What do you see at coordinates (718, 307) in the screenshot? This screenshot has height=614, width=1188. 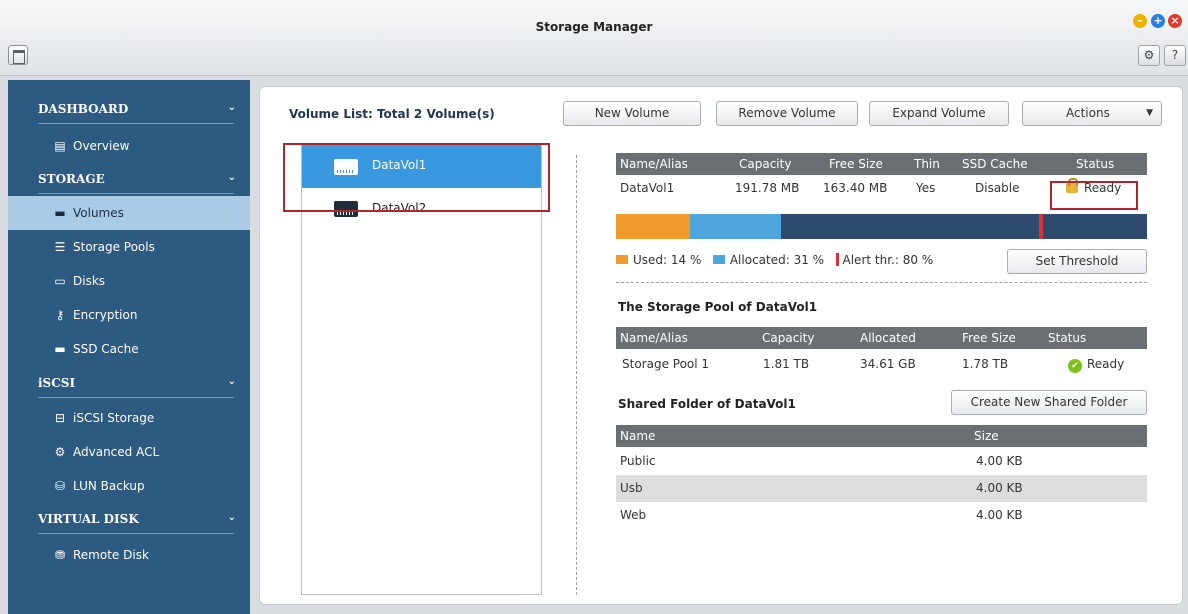 I see `pool-section-title: The Storage Pool of DataVol1` at bounding box center [718, 307].